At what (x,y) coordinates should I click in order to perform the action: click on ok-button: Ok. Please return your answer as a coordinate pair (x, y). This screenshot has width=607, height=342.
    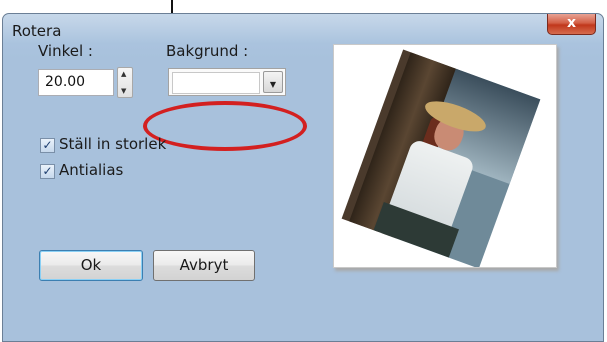
    Looking at the image, I should click on (91, 265).